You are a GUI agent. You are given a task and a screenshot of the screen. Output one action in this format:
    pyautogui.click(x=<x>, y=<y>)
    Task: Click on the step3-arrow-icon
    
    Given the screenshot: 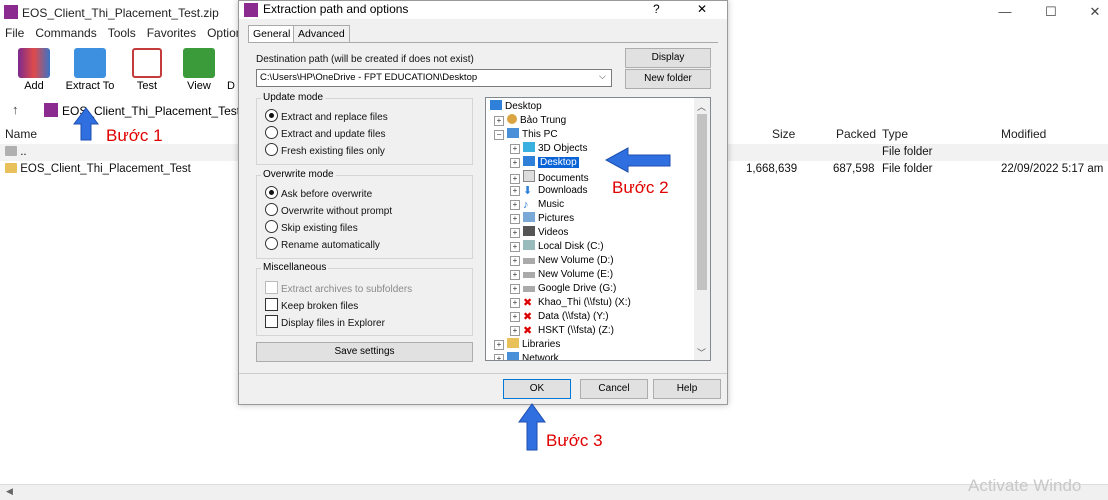 What is the action you would take?
    pyautogui.click(x=532, y=427)
    